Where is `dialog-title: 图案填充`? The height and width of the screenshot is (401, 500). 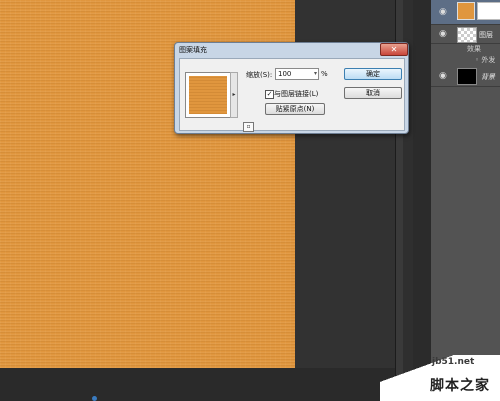
dialog-title: 图案填充 is located at coordinates (193, 50).